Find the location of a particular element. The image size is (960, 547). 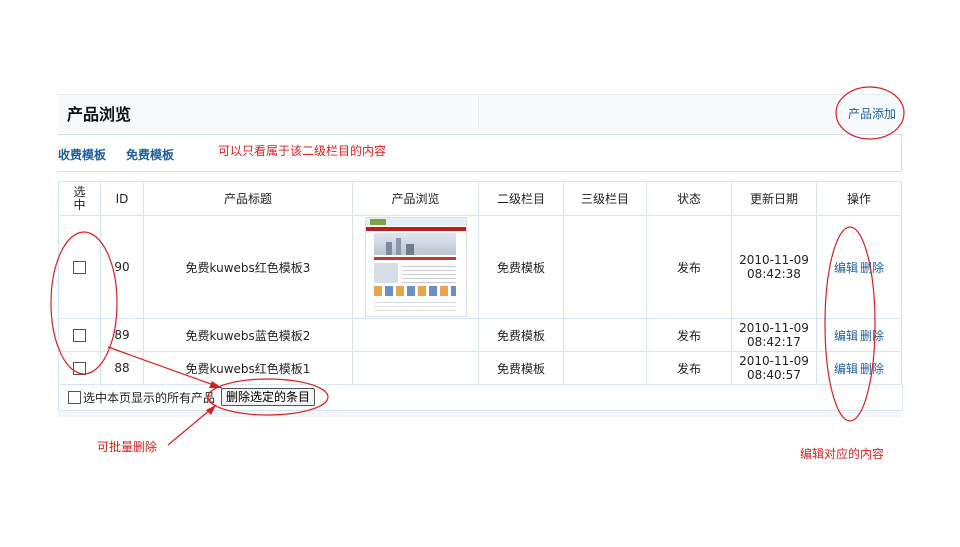

header-preview: 产品浏览 is located at coordinates (415, 198).